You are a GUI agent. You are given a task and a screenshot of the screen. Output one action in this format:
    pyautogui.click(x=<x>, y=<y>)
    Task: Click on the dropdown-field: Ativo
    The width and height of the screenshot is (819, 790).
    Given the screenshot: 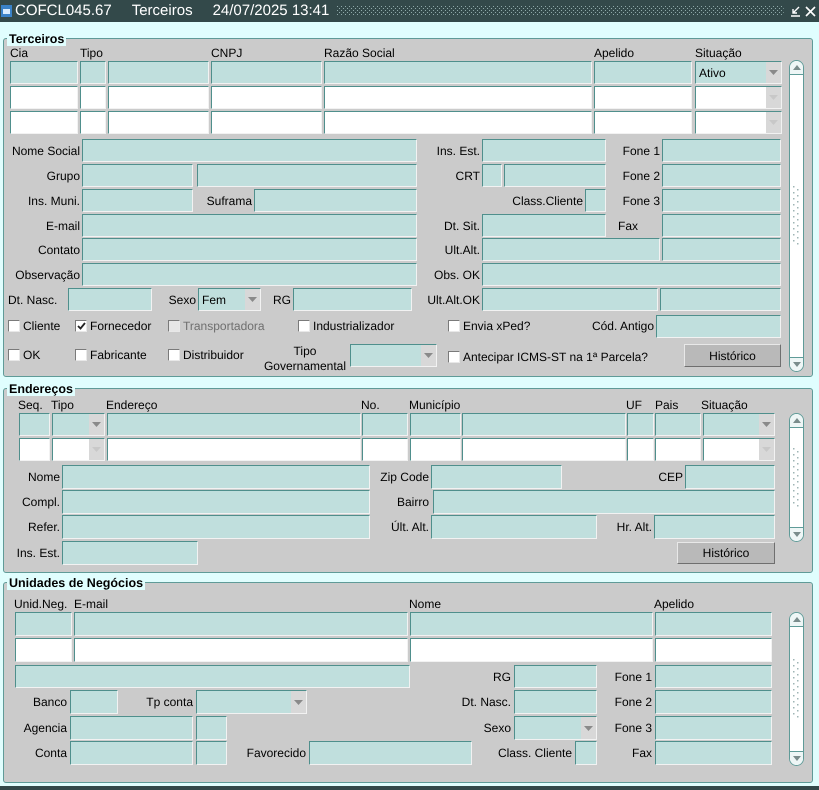 What is the action you would take?
    pyautogui.click(x=738, y=72)
    